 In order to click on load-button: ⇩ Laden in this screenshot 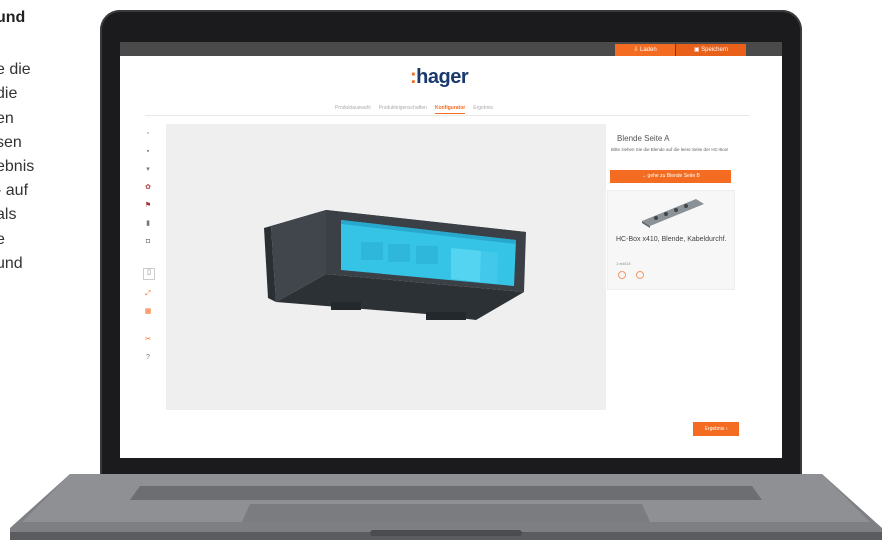, I will do `click(645, 50)`.